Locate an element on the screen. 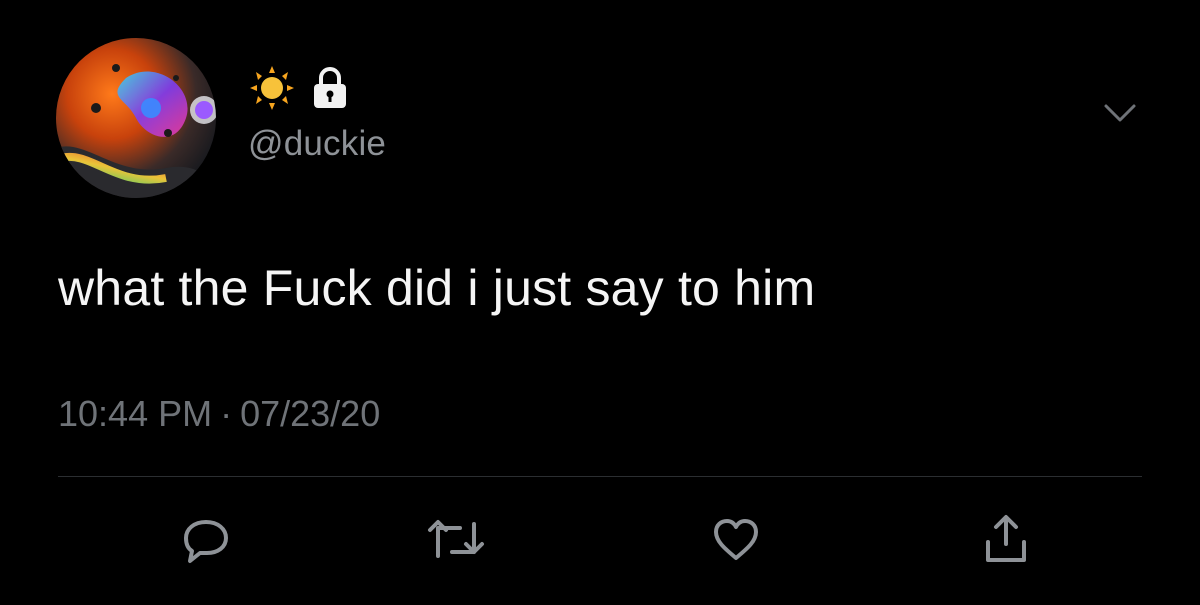 Image resolution: width=1200 pixels, height=605 pixels. share-icon is located at coordinates (1006, 538).